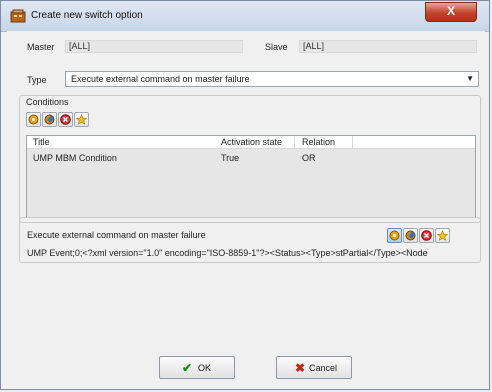 This screenshot has width=492, height=392. Describe the element at coordinates (318, 142) in the screenshot. I see `column-relation: Relation` at that location.